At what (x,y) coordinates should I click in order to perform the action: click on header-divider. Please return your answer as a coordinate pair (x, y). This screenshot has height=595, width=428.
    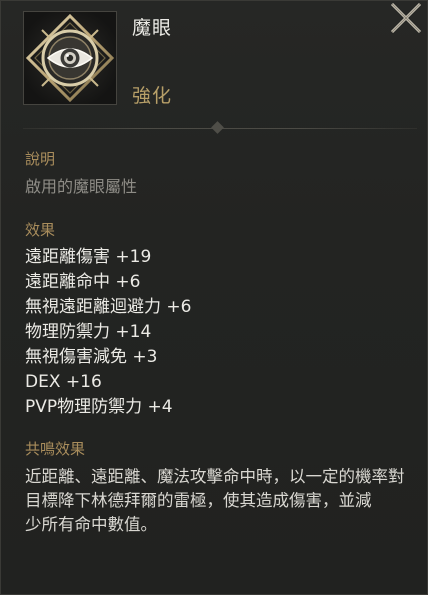
    Looking at the image, I should click on (220, 127).